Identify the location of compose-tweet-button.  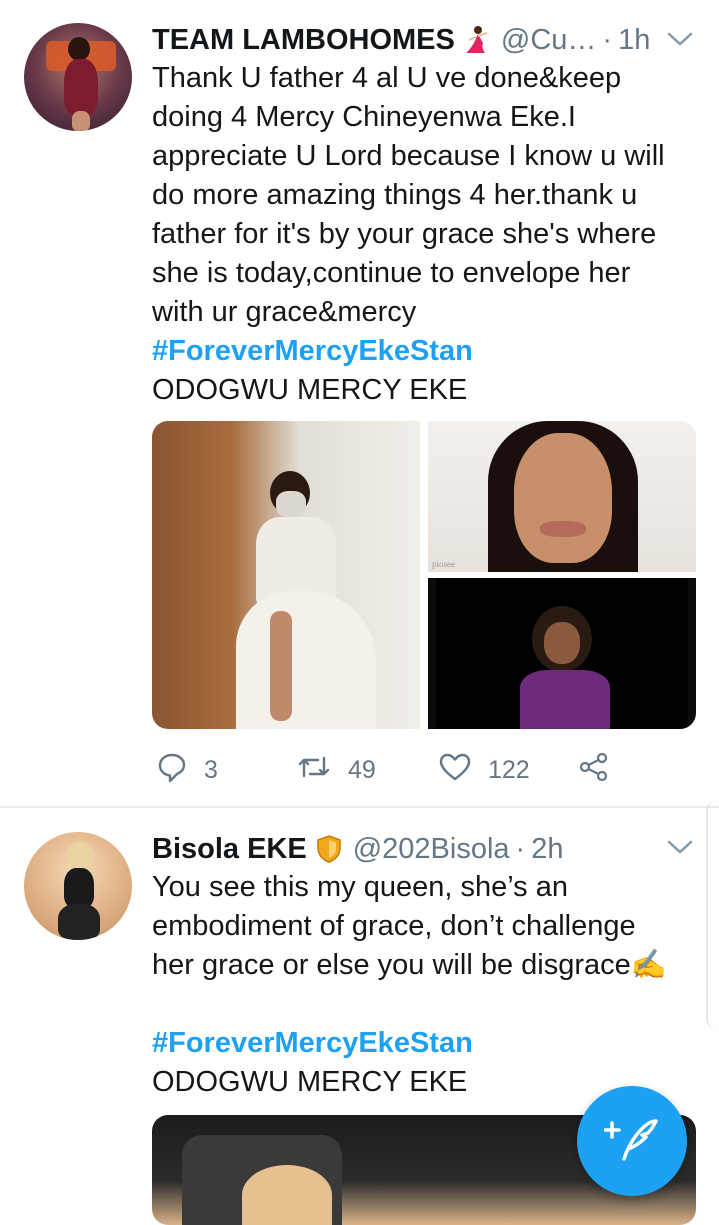
(632, 1141).